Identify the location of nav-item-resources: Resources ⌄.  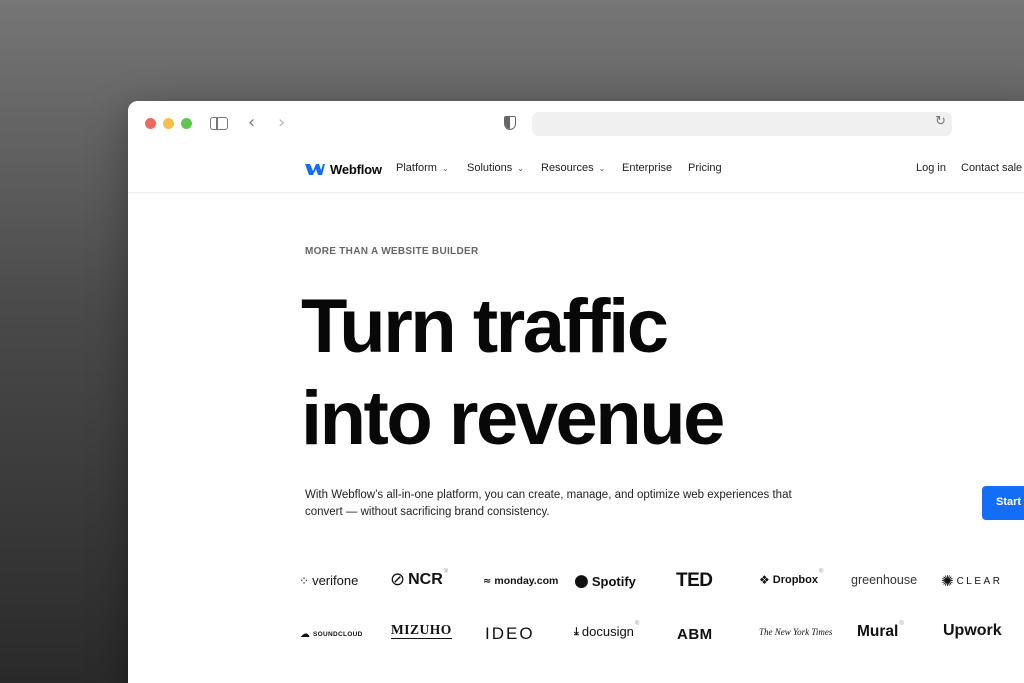
(573, 168).